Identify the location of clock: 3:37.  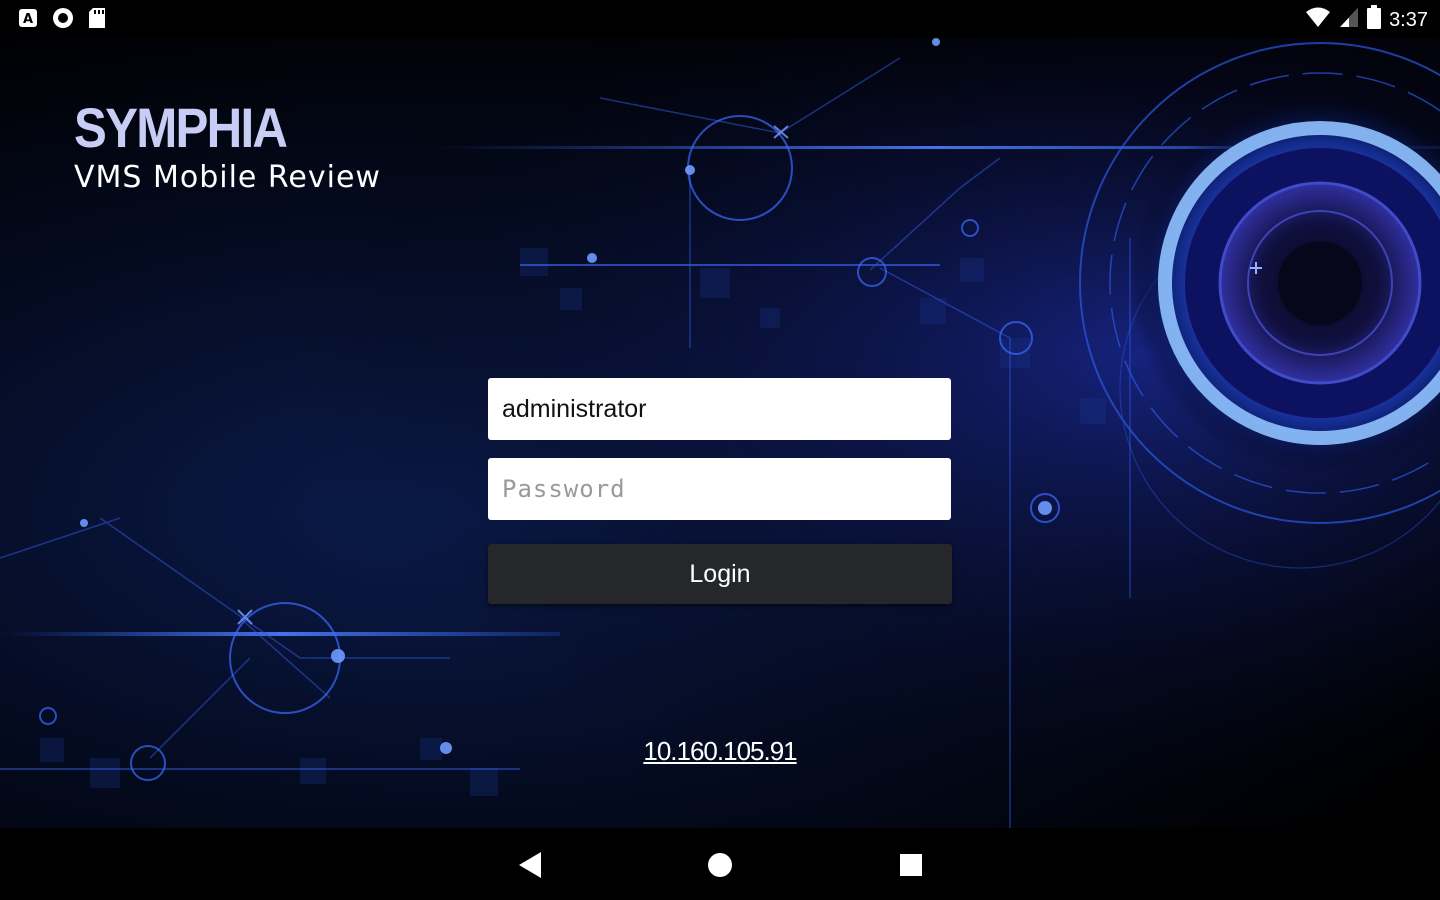
(1408, 19).